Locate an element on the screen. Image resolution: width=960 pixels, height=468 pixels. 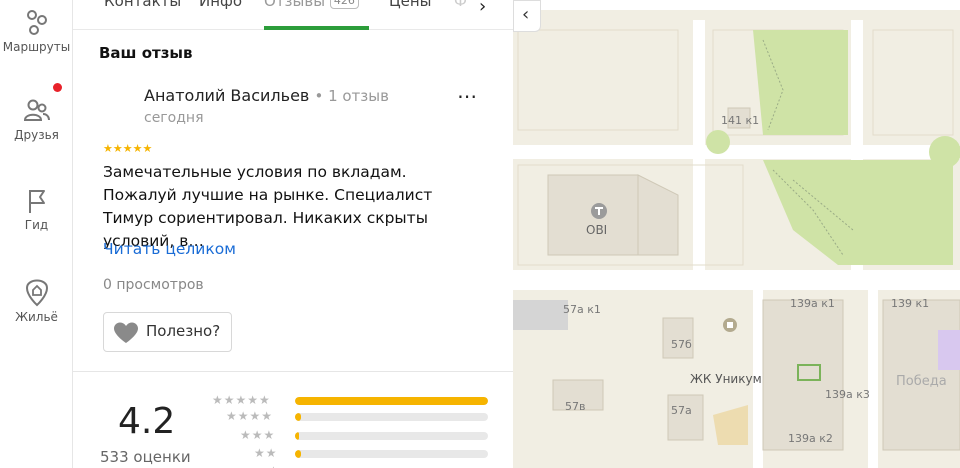
distribution-stars: ★★★ is located at coordinates (258, 435).